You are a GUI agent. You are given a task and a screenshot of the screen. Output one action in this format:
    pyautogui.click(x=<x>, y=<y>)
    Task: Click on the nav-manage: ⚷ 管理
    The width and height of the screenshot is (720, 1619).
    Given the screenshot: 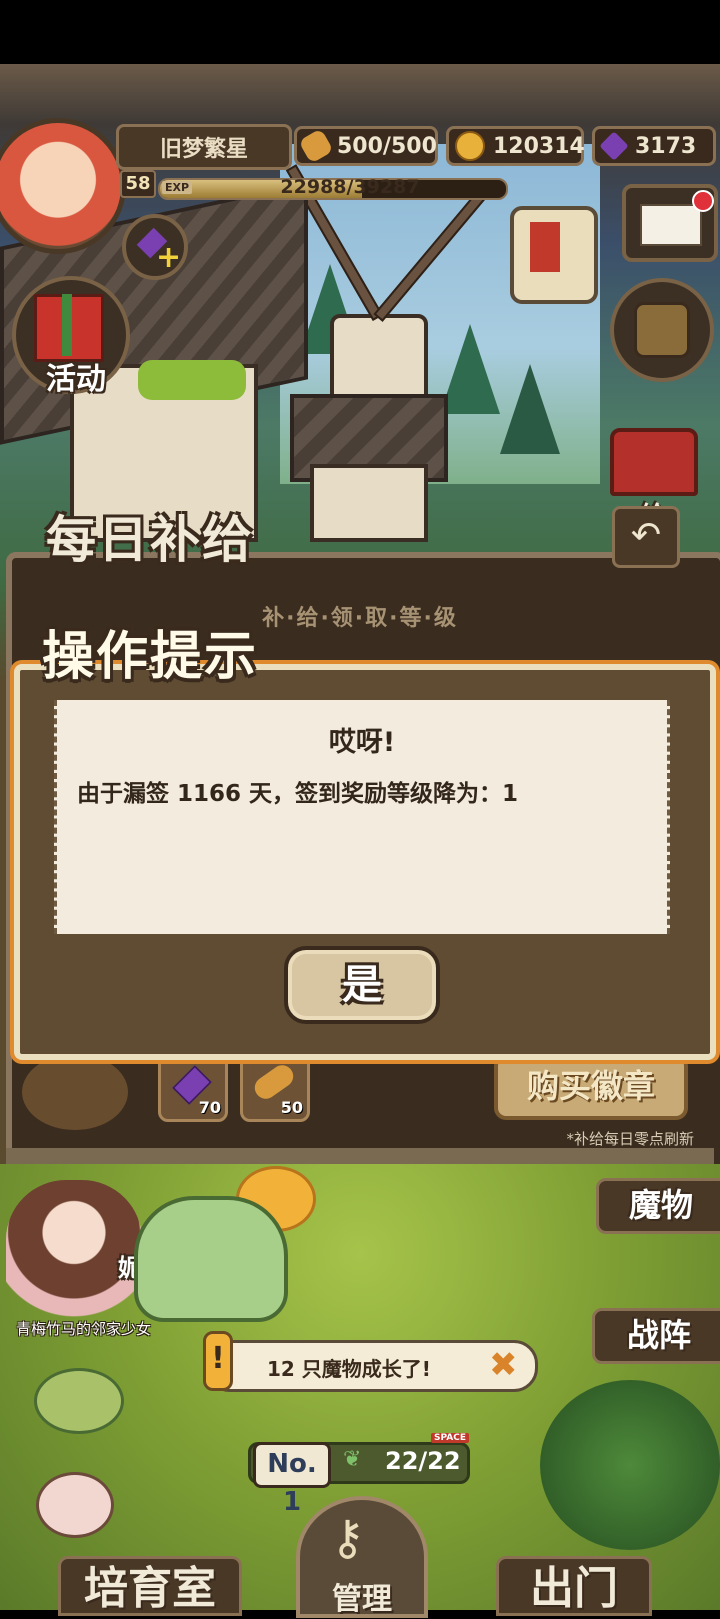 What is the action you would take?
    pyautogui.click(x=362, y=1557)
    